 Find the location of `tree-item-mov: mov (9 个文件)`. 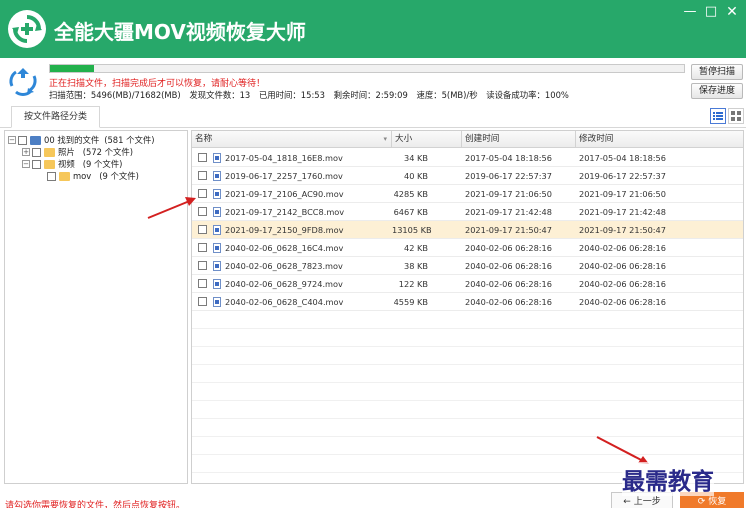

tree-item-mov: mov (9 个文件) is located at coordinates (93, 176).